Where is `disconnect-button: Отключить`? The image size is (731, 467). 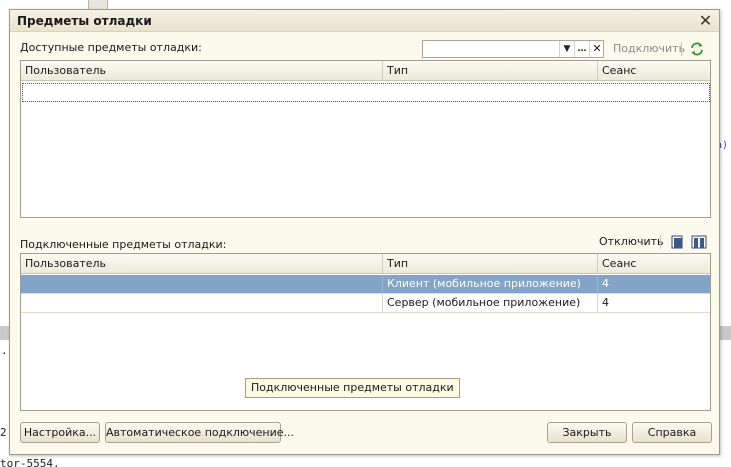
disconnect-button: Отключить is located at coordinates (631, 241).